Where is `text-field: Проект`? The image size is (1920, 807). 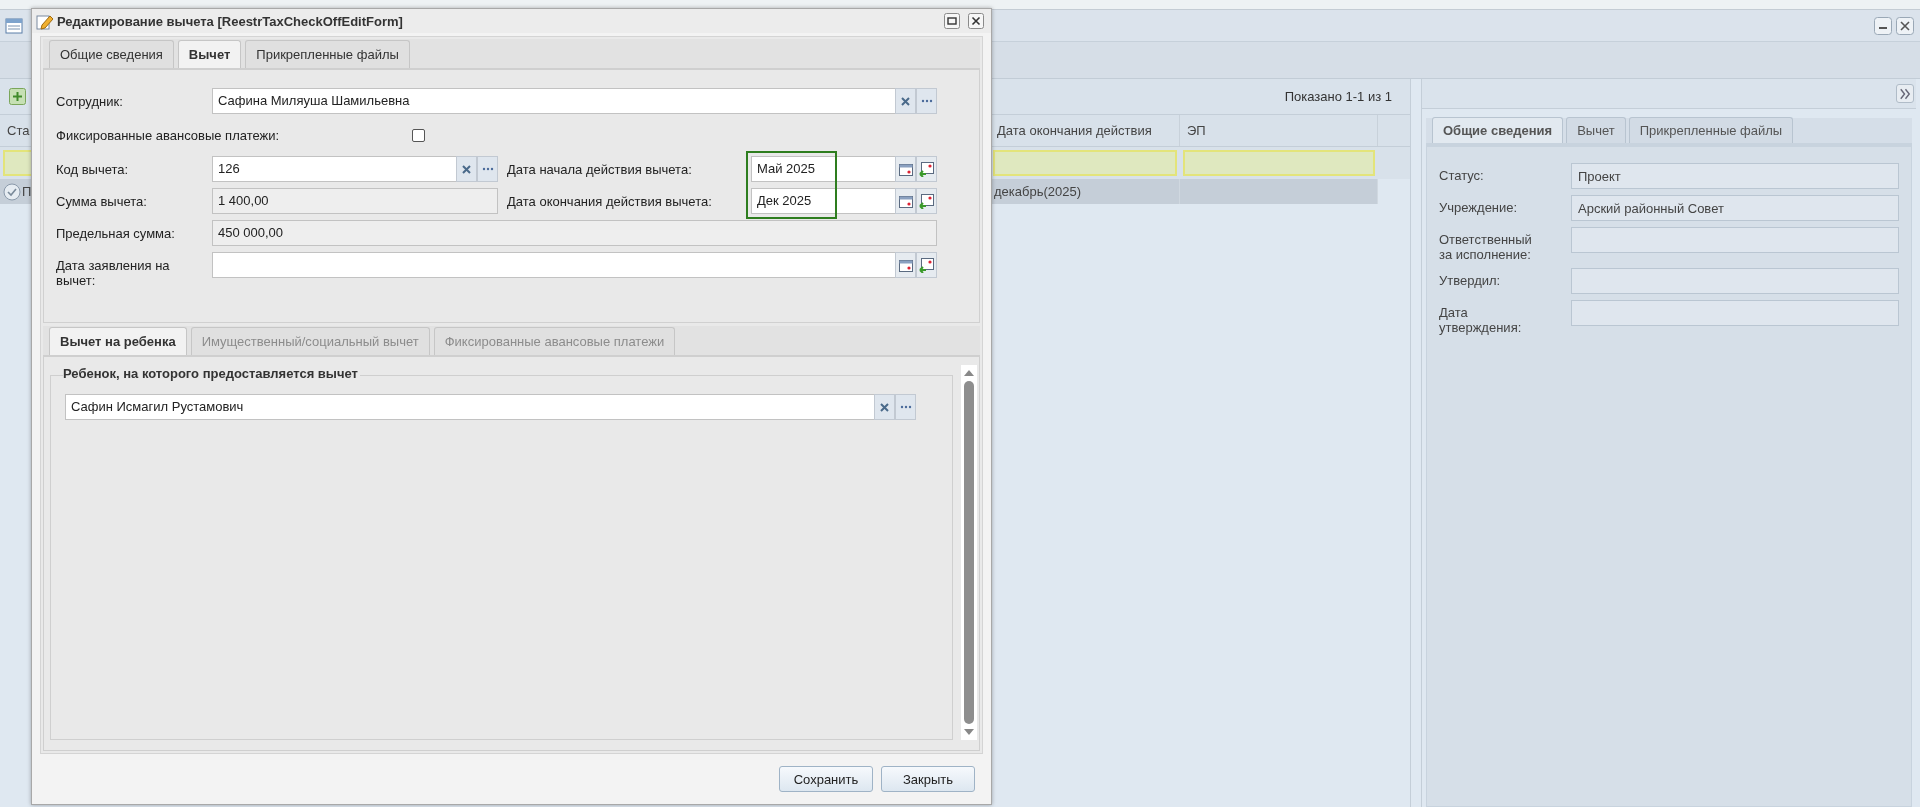
text-field: Проект is located at coordinates (1735, 176).